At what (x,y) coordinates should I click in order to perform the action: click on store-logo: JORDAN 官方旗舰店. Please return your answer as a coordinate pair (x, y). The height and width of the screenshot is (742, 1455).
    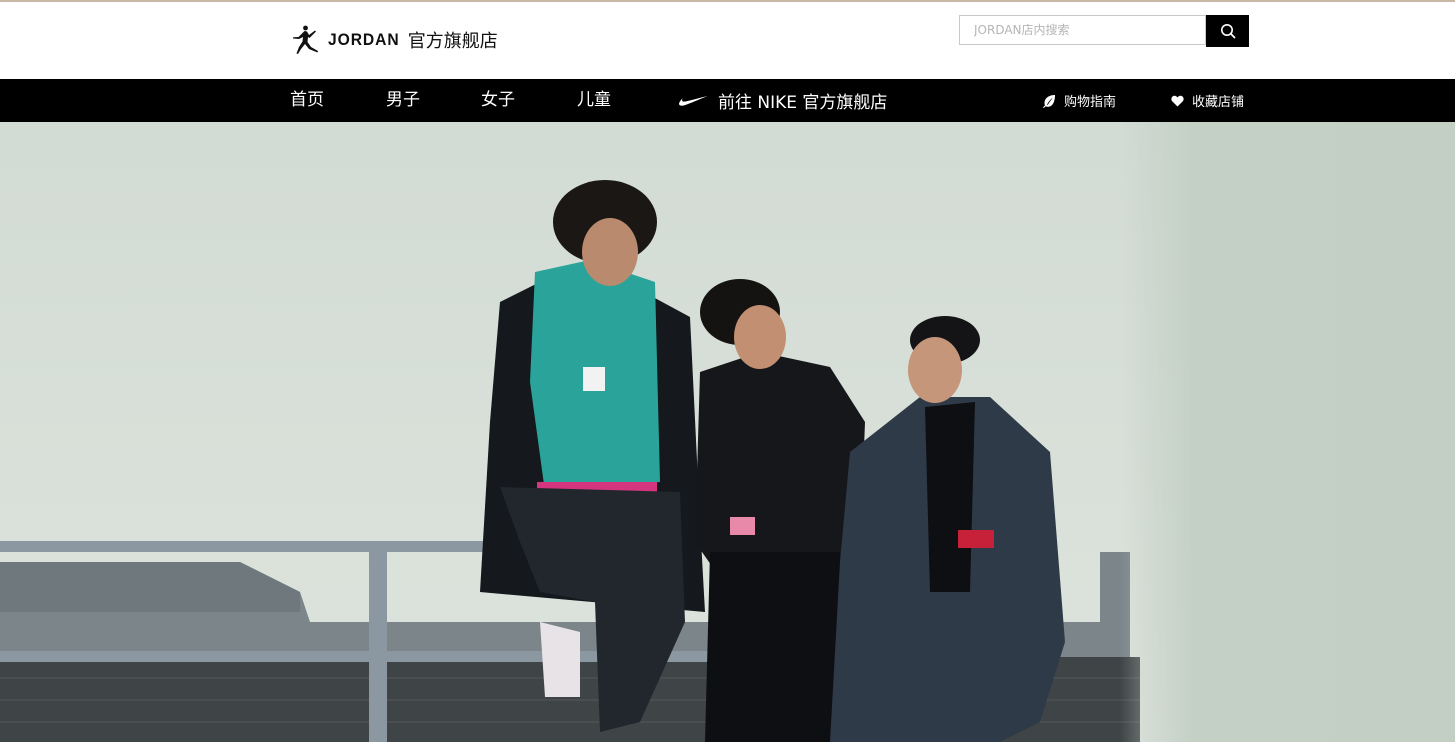
    Looking at the image, I should click on (393, 40).